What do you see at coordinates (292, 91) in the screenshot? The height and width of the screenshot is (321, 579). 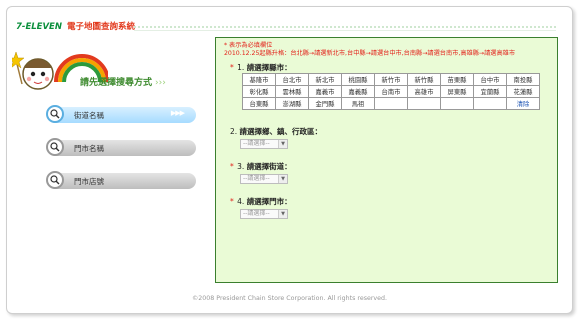 I see `county-option: 雲林縣` at bounding box center [292, 91].